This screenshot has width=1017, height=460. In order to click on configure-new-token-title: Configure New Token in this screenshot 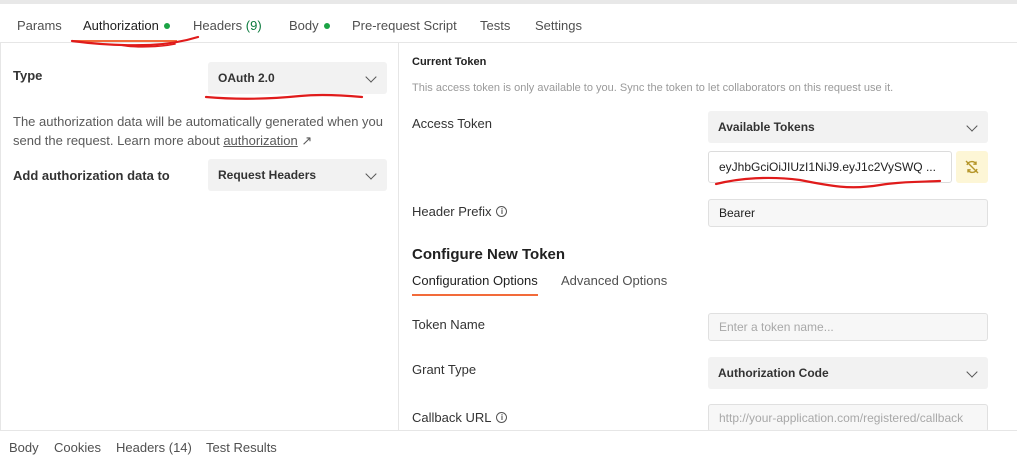, I will do `click(489, 254)`.